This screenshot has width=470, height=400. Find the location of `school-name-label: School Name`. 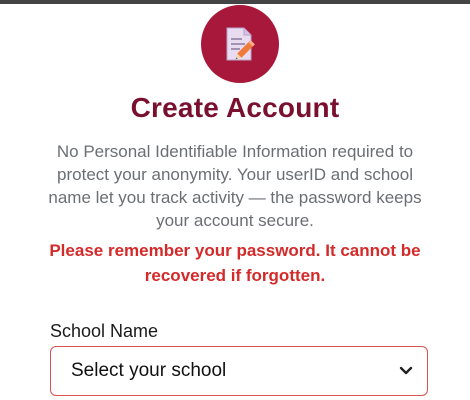

school-name-label: School Name is located at coordinates (104, 331).